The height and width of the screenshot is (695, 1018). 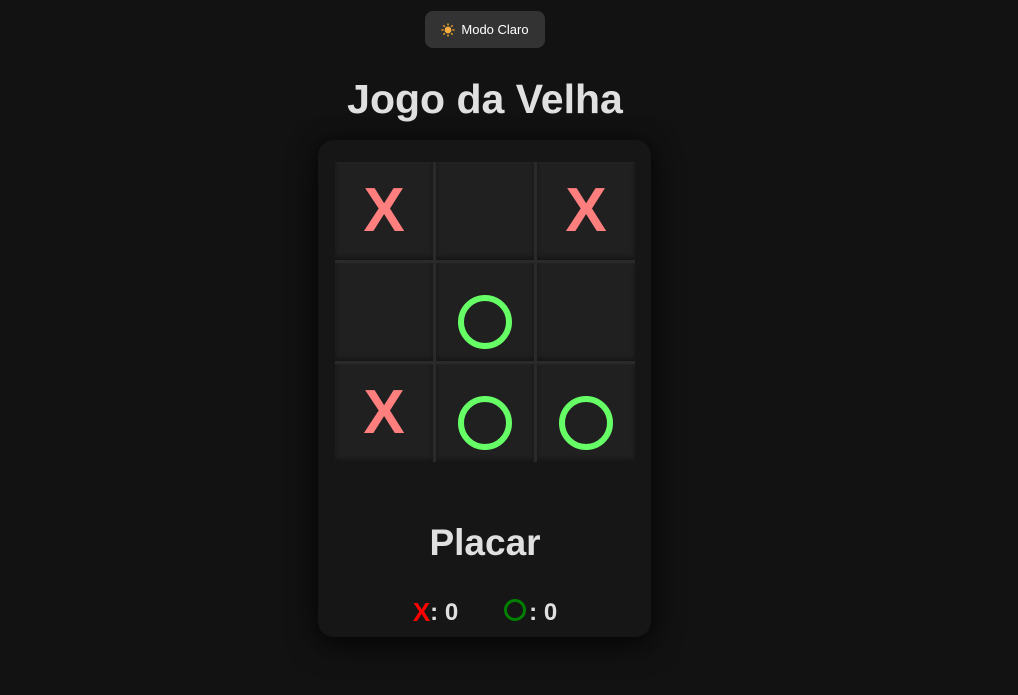 I want to click on score-x: X : 0, so click(x=435, y=612).